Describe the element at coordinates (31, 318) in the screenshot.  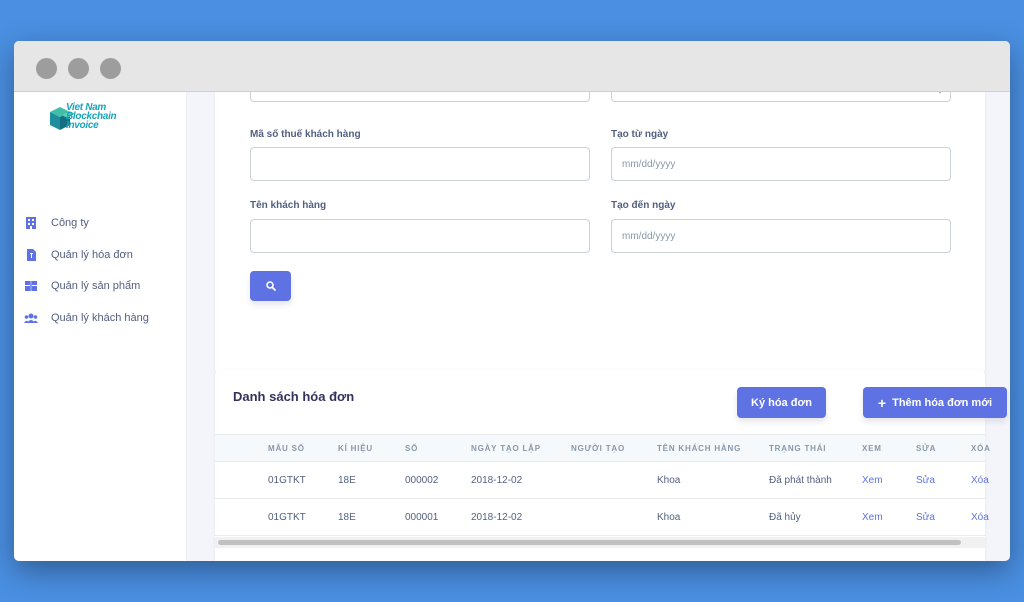
I see `users-icon` at that location.